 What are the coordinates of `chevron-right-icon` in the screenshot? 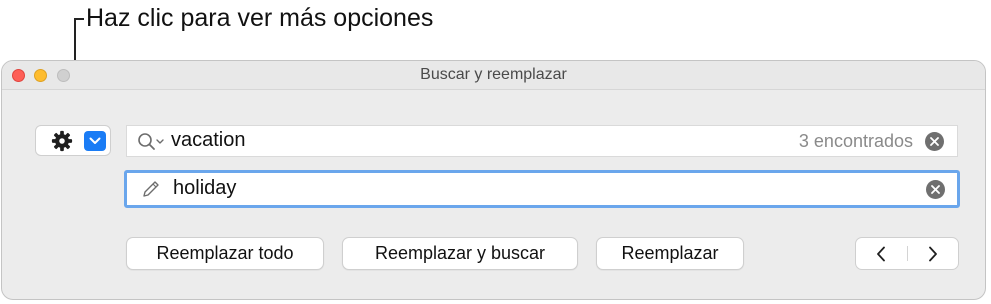 It's located at (933, 254).